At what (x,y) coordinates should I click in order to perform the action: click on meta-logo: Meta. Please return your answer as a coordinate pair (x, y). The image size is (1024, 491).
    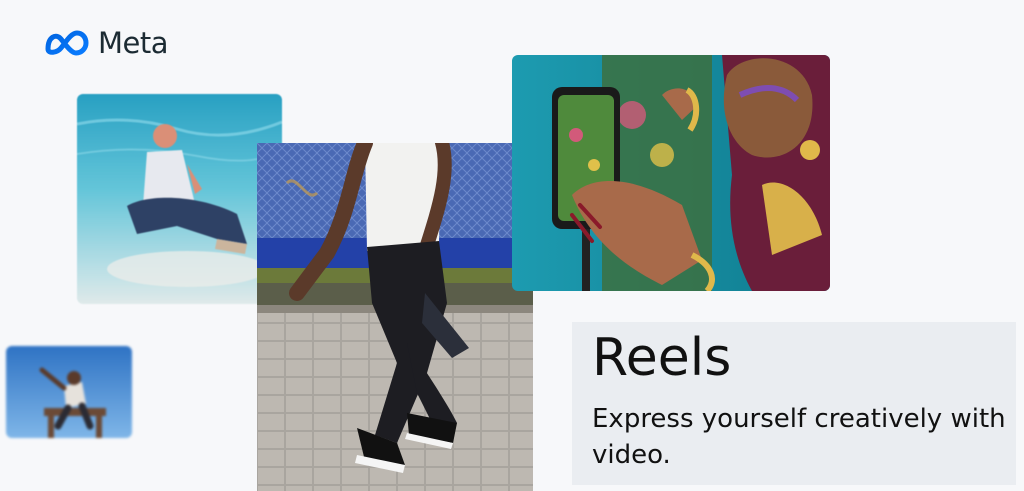
    Looking at the image, I should click on (106, 43).